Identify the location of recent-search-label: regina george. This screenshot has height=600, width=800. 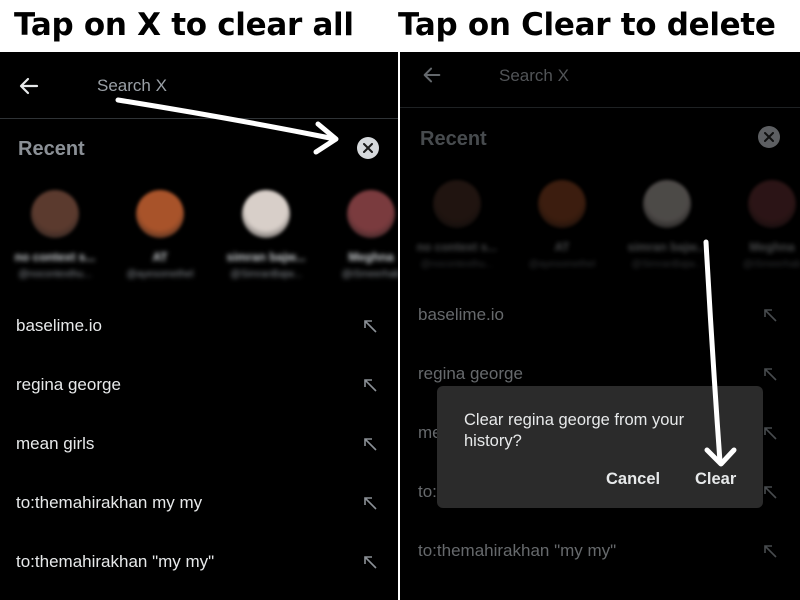
(68, 384).